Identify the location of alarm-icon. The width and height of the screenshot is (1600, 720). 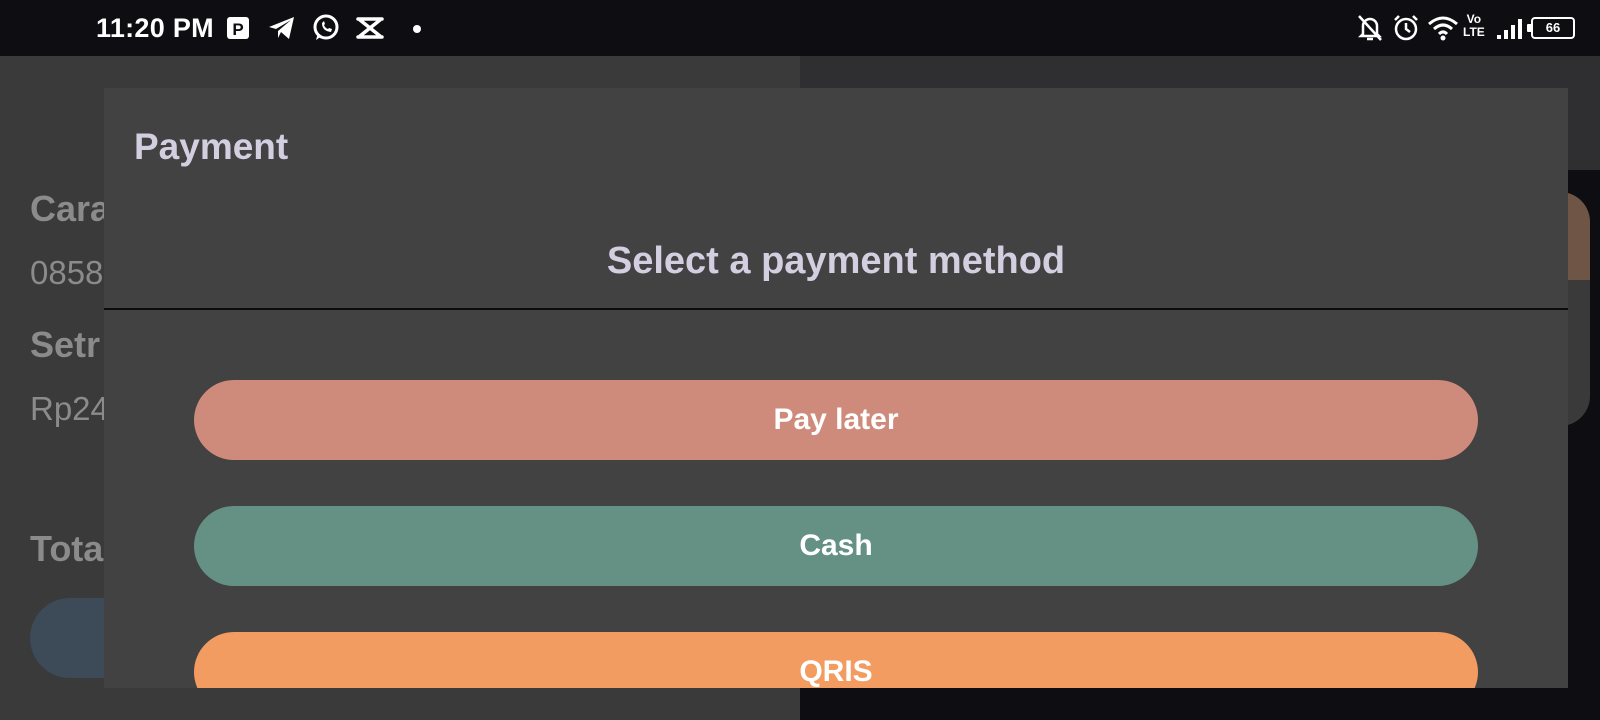
(1406, 28).